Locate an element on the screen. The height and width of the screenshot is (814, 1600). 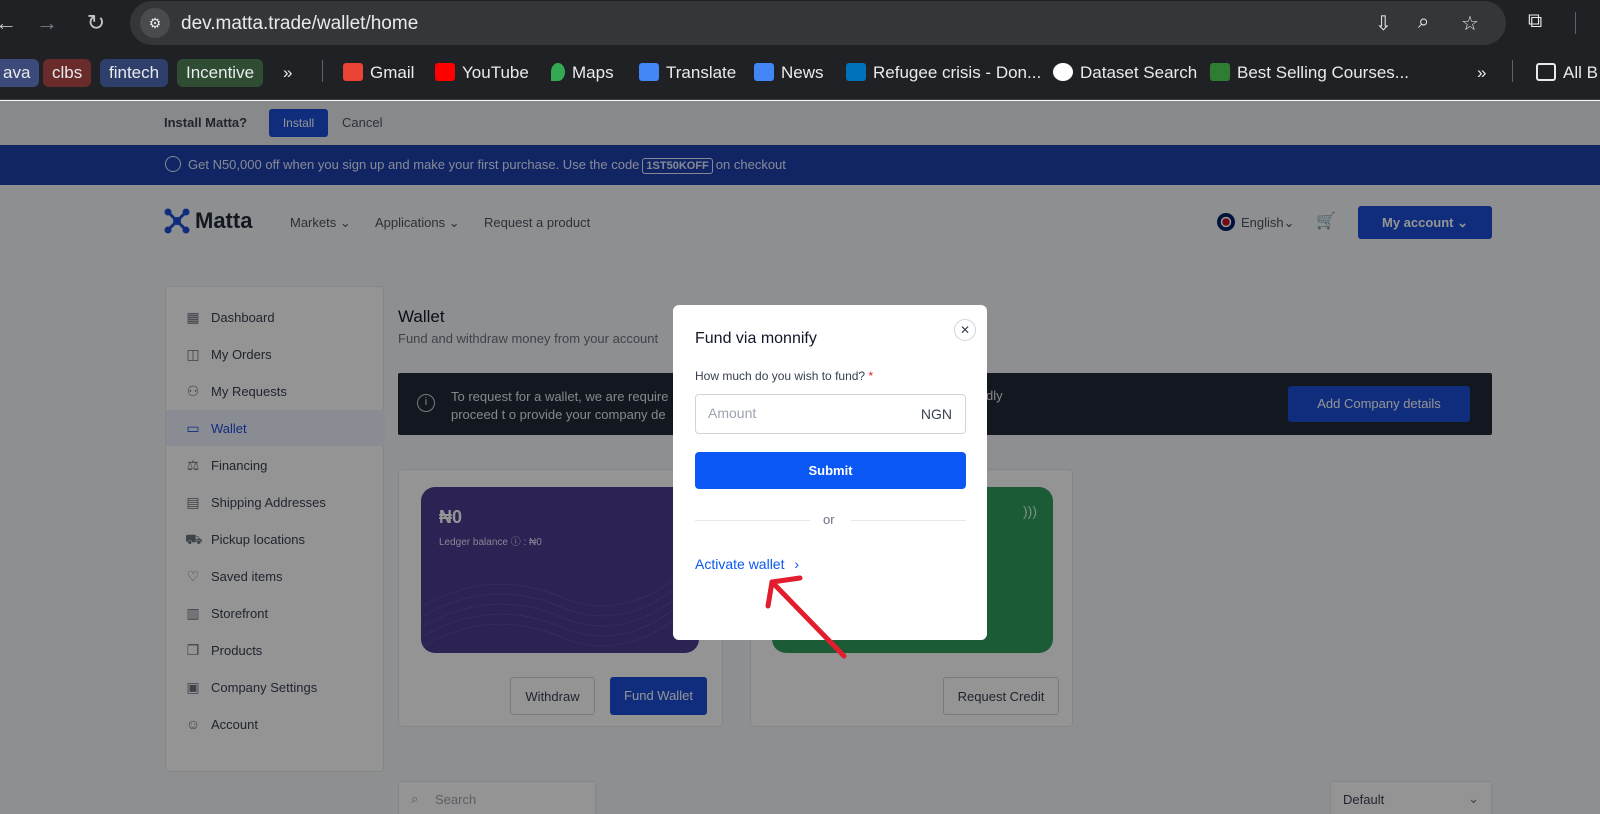
amount-label: How much do you wish to fund? * is located at coordinates (784, 376).